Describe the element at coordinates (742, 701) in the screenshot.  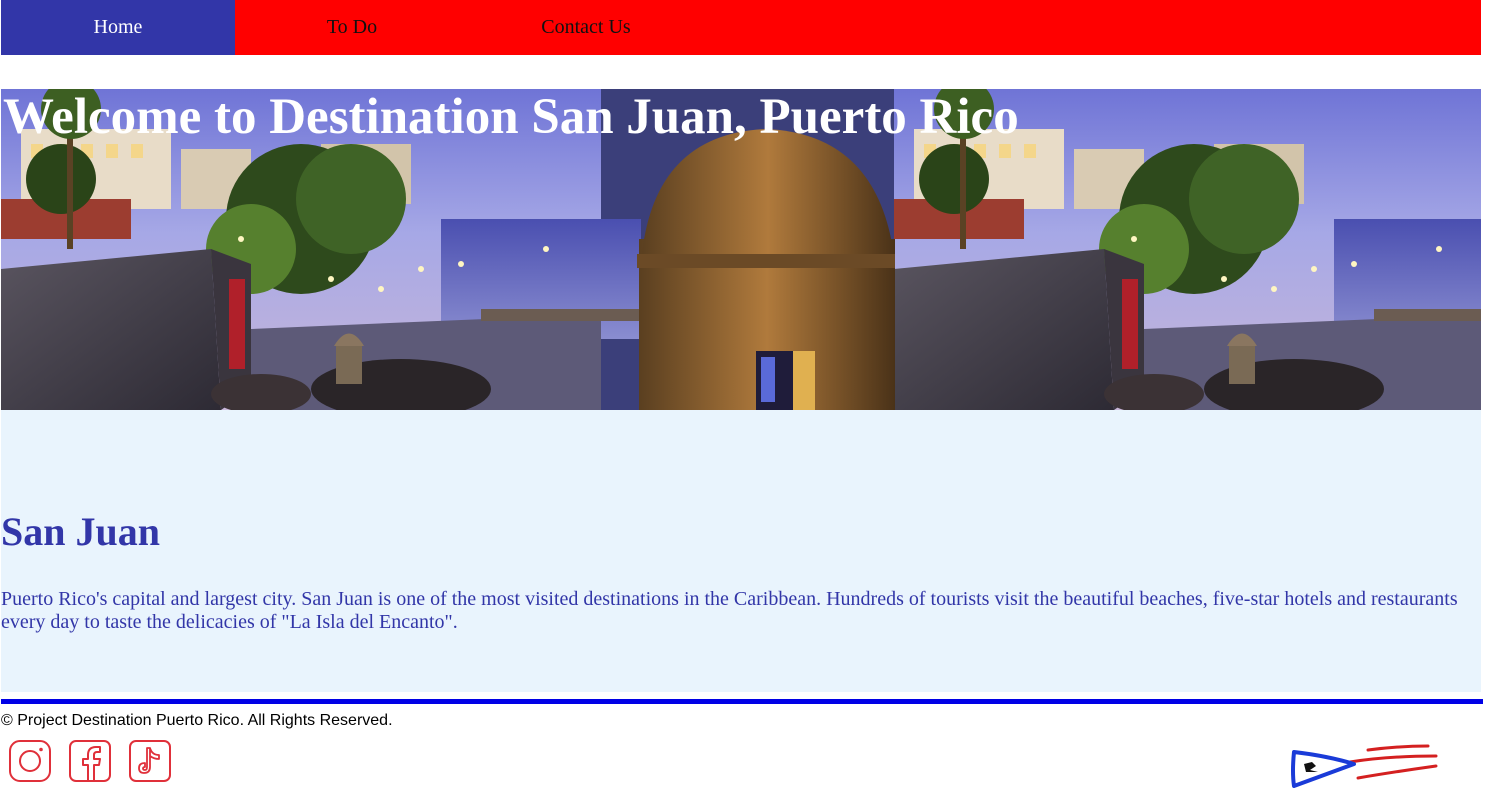
I see `footer-divider` at that location.